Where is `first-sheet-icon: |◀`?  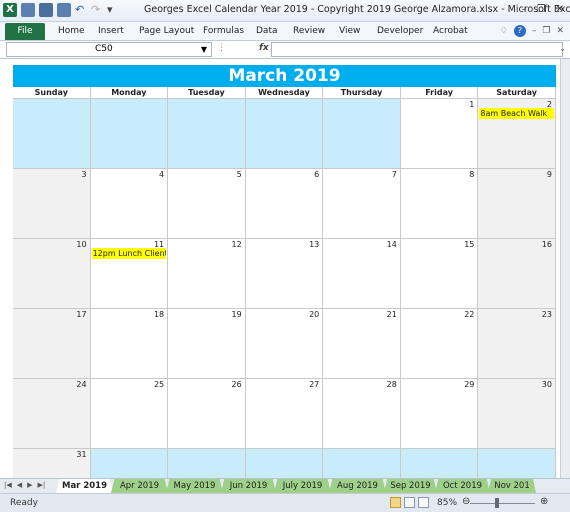
first-sheet-icon: |◀ is located at coordinates (8, 485).